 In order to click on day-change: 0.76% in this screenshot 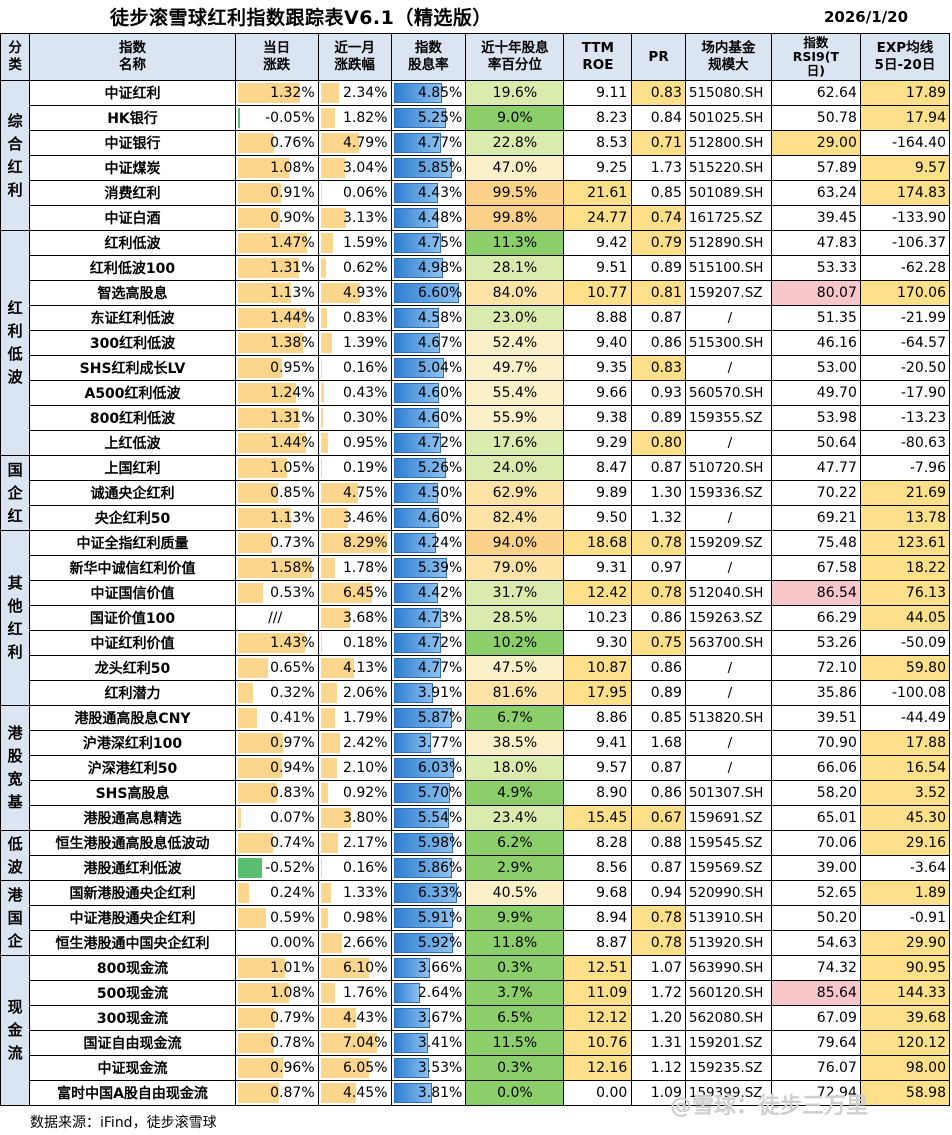, I will do `click(276, 143)`.